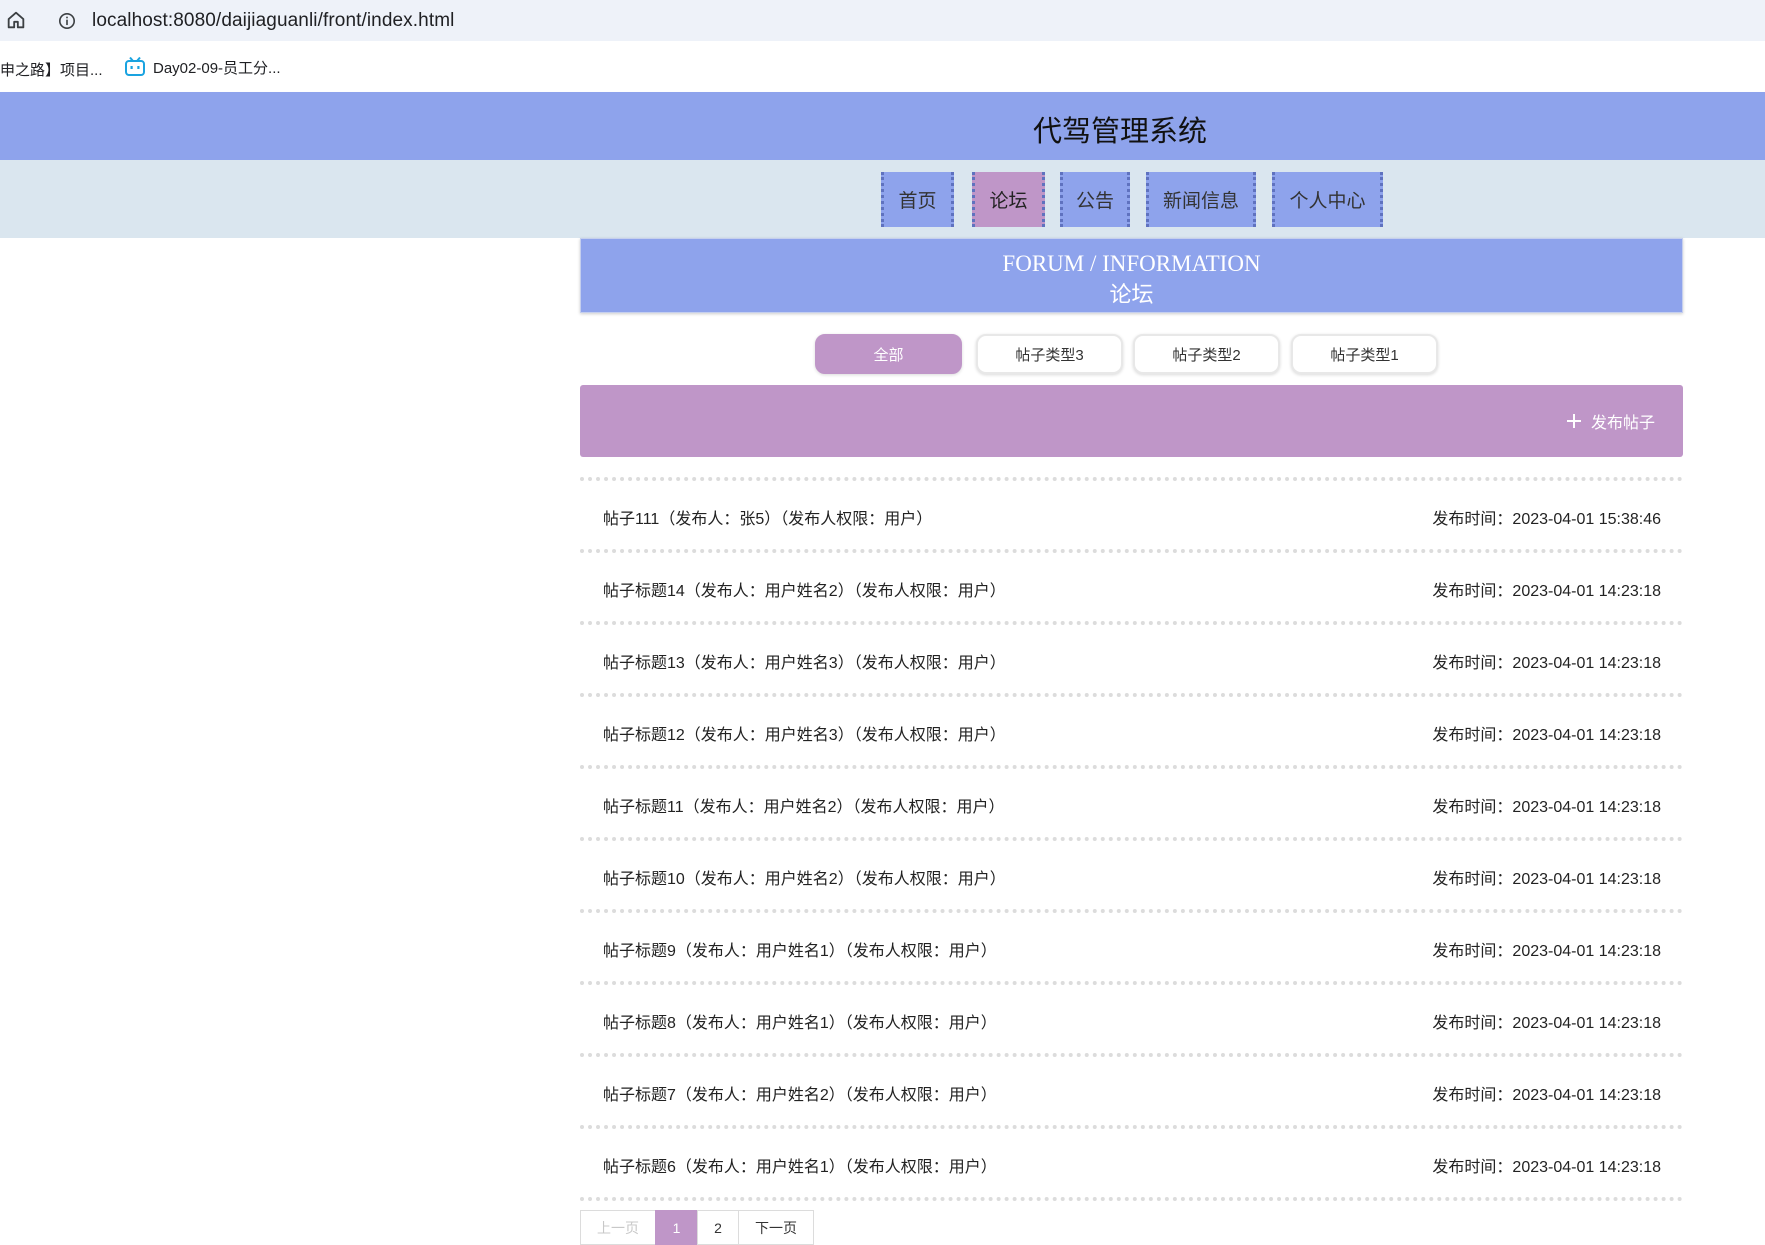 This screenshot has height=1245, width=1765. What do you see at coordinates (16, 20) in the screenshot?
I see `home-icon` at bounding box center [16, 20].